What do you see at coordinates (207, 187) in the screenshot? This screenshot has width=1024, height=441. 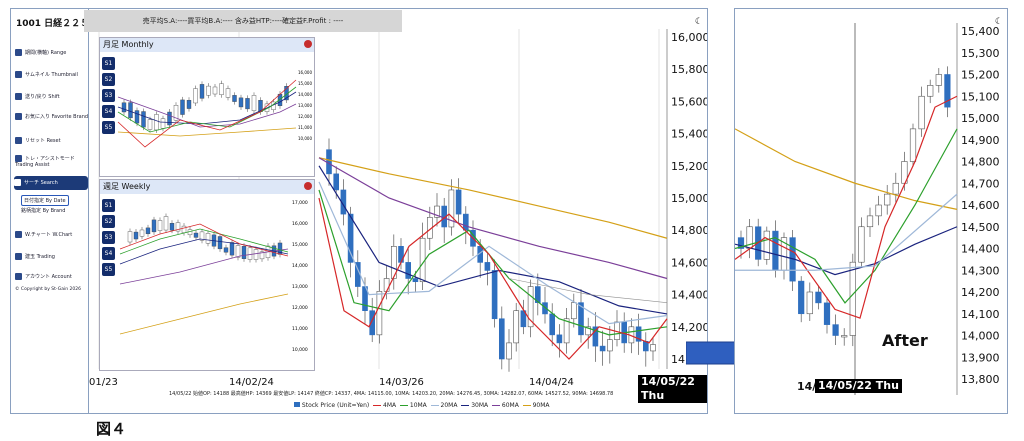 I see `weekly-title: 週足 Weekly` at bounding box center [207, 187].